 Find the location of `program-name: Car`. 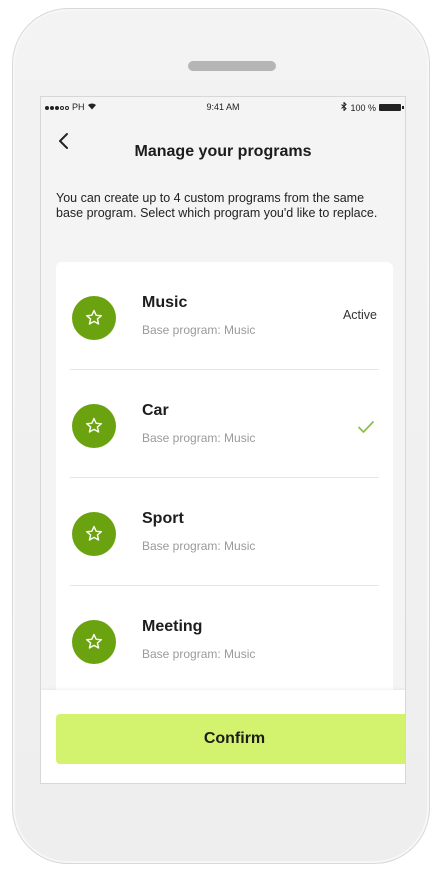

program-name: Car is located at coordinates (155, 410).